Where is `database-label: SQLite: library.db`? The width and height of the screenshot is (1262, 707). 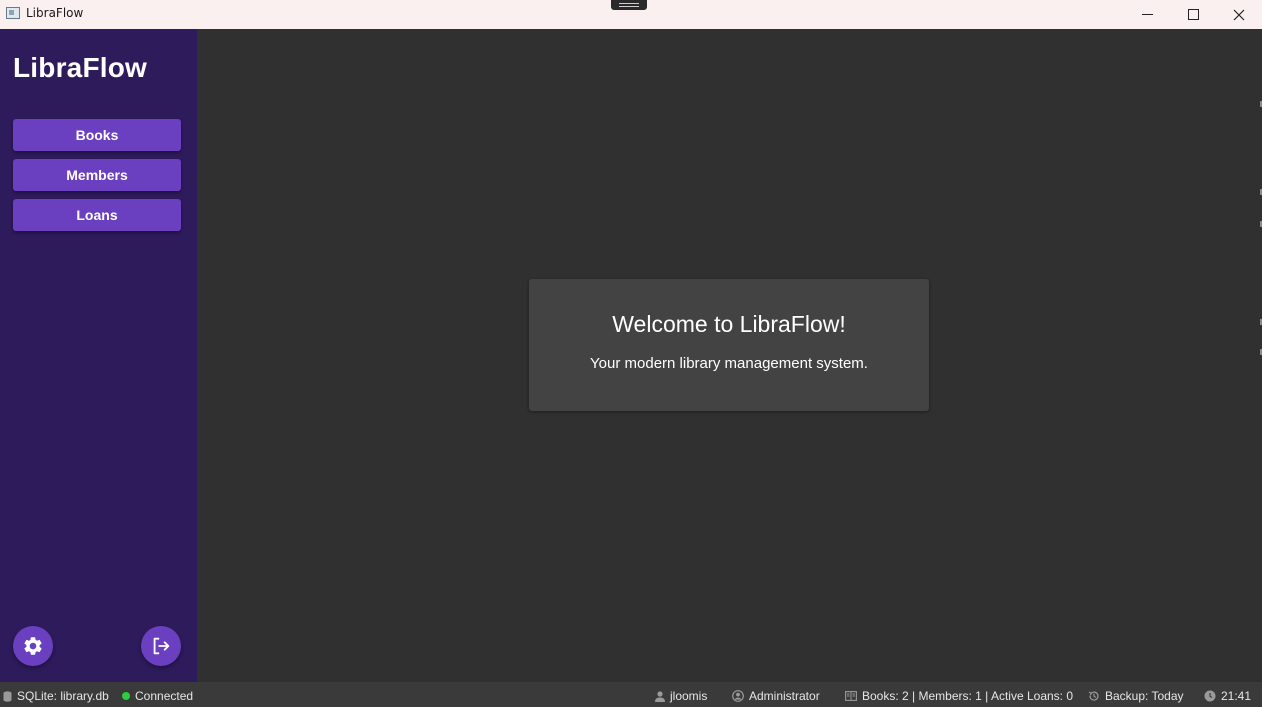
database-label: SQLite: library.db is located at coordinates (63, 696).